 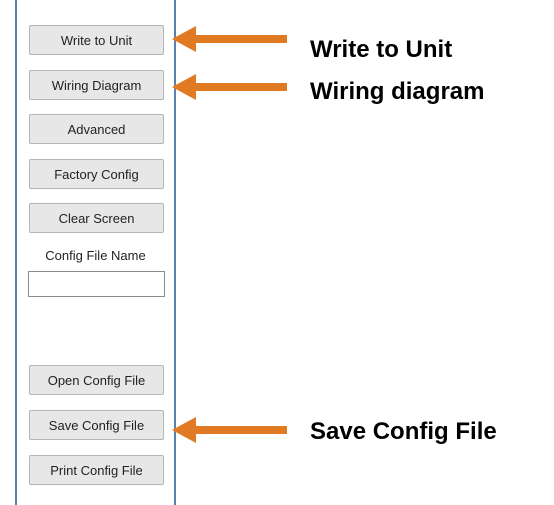 I want to click on wiring-diagram-button: Wiring Diagram, so click(x=96, y=85).